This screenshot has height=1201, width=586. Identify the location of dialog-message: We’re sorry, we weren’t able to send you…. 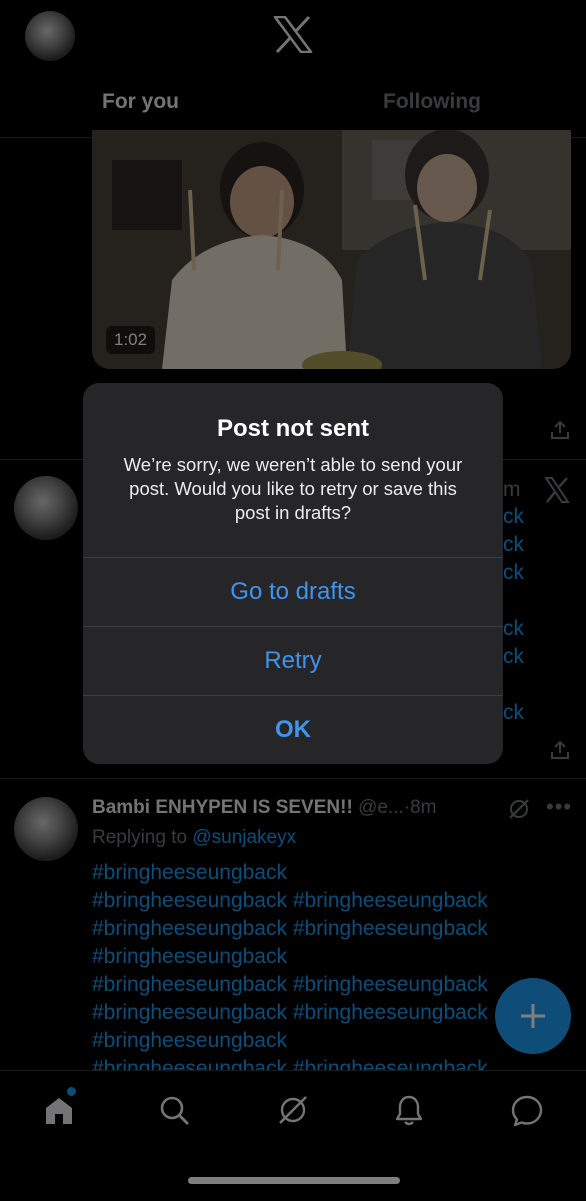
(293, 488).